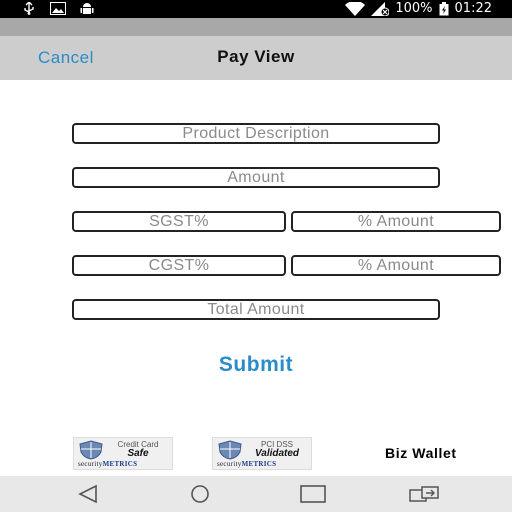  I want to click on status-bar: 100% 01:22, so click(256, 9).